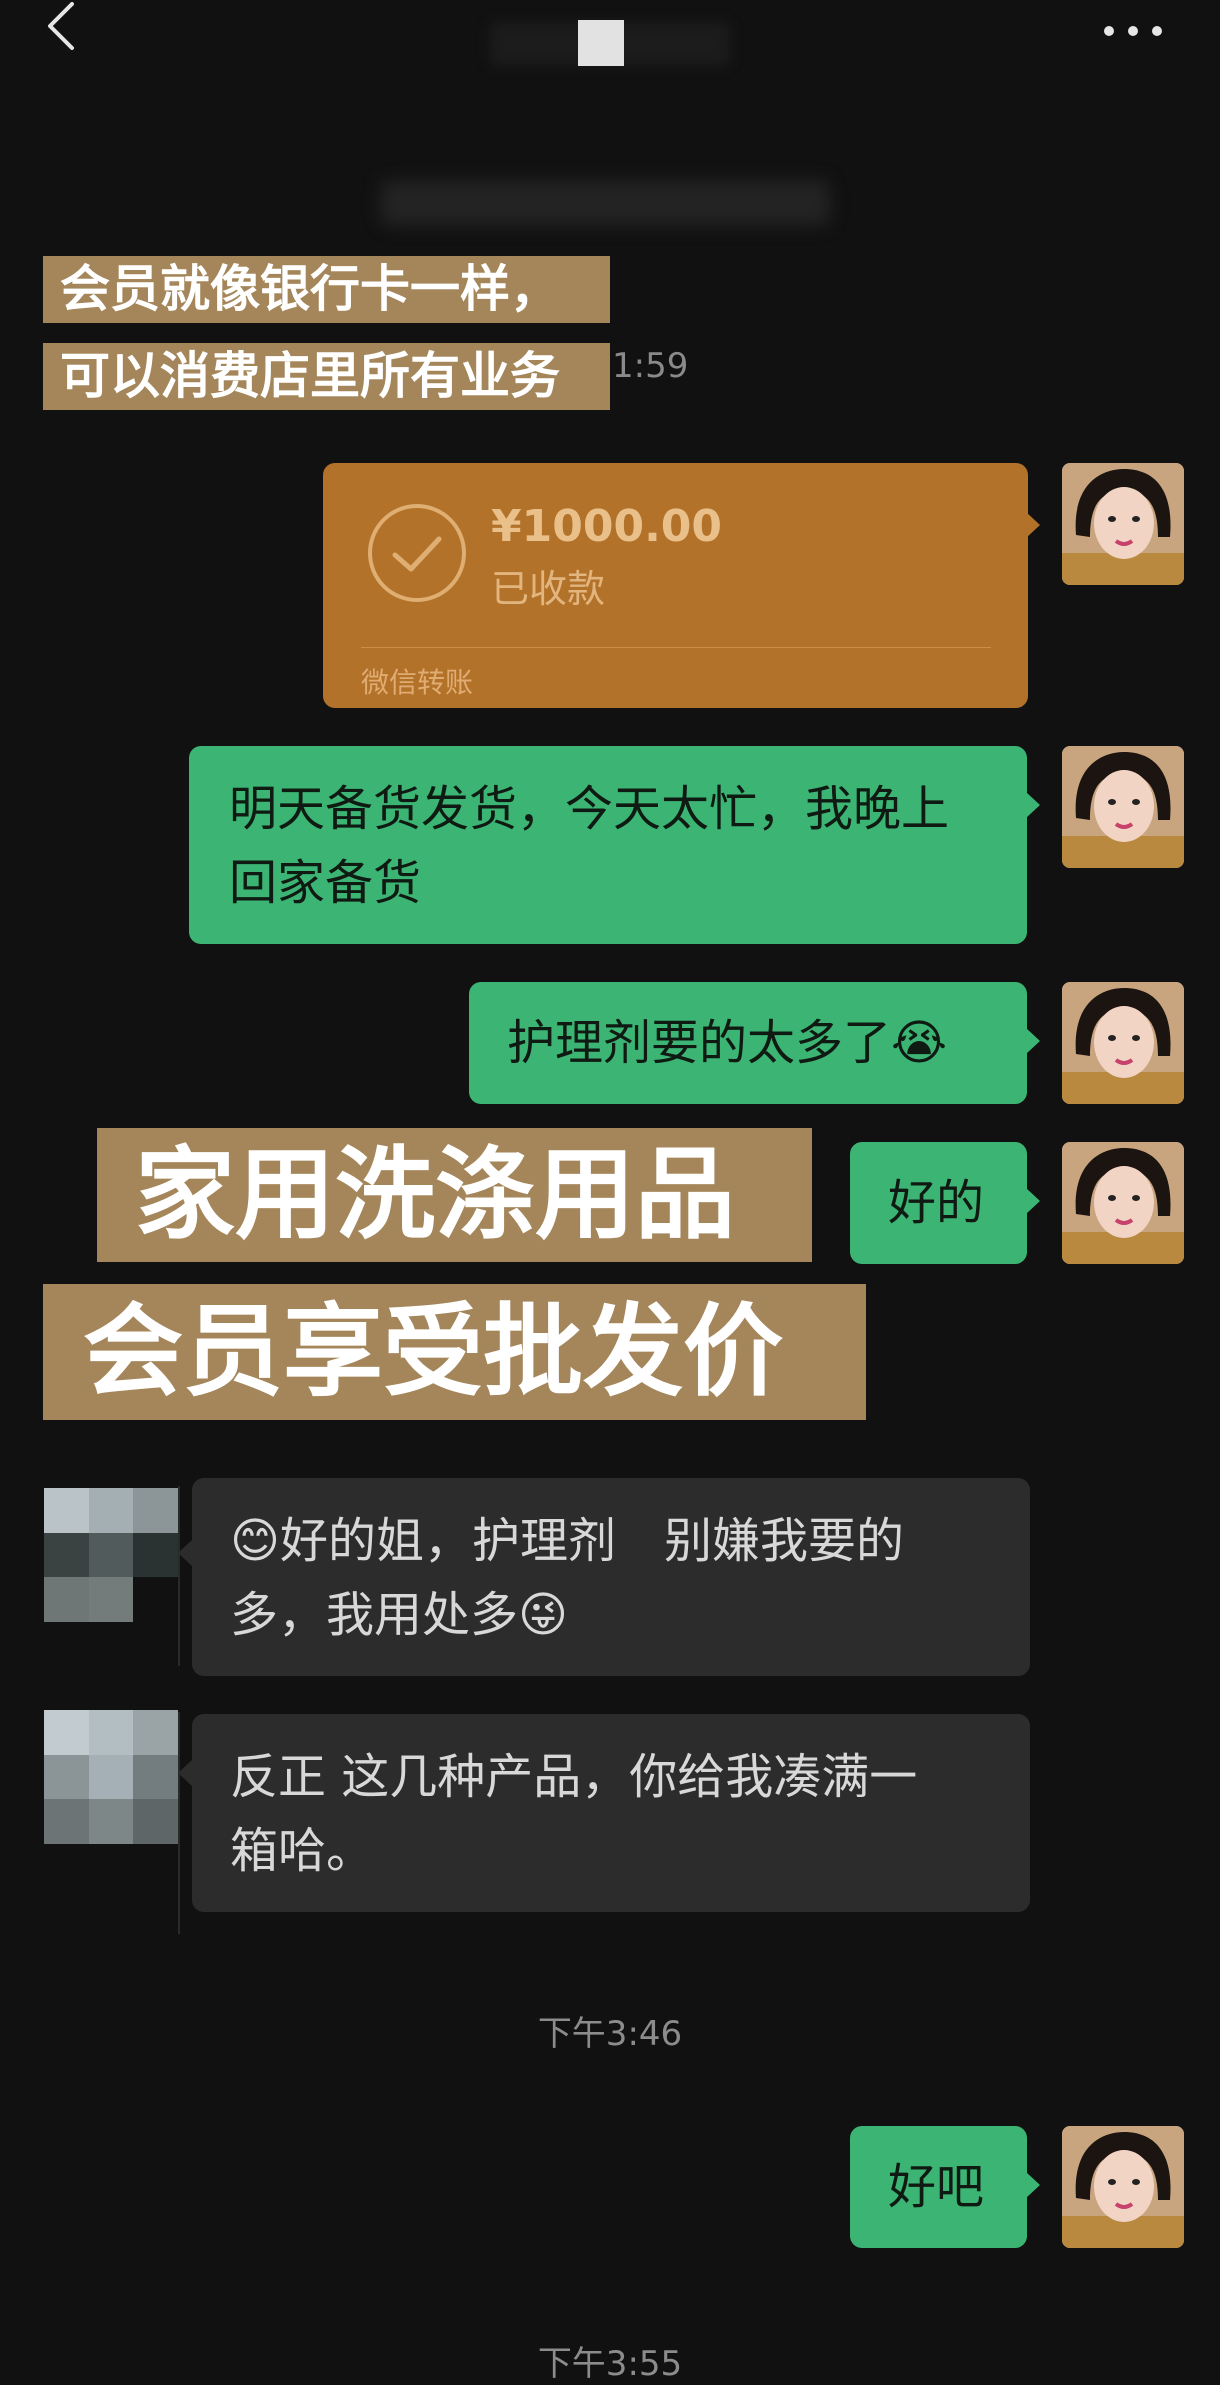 Image resolution: width=1220 pixels, height=2385 pixels. I want to click on blurred-text, so click(605, 203).